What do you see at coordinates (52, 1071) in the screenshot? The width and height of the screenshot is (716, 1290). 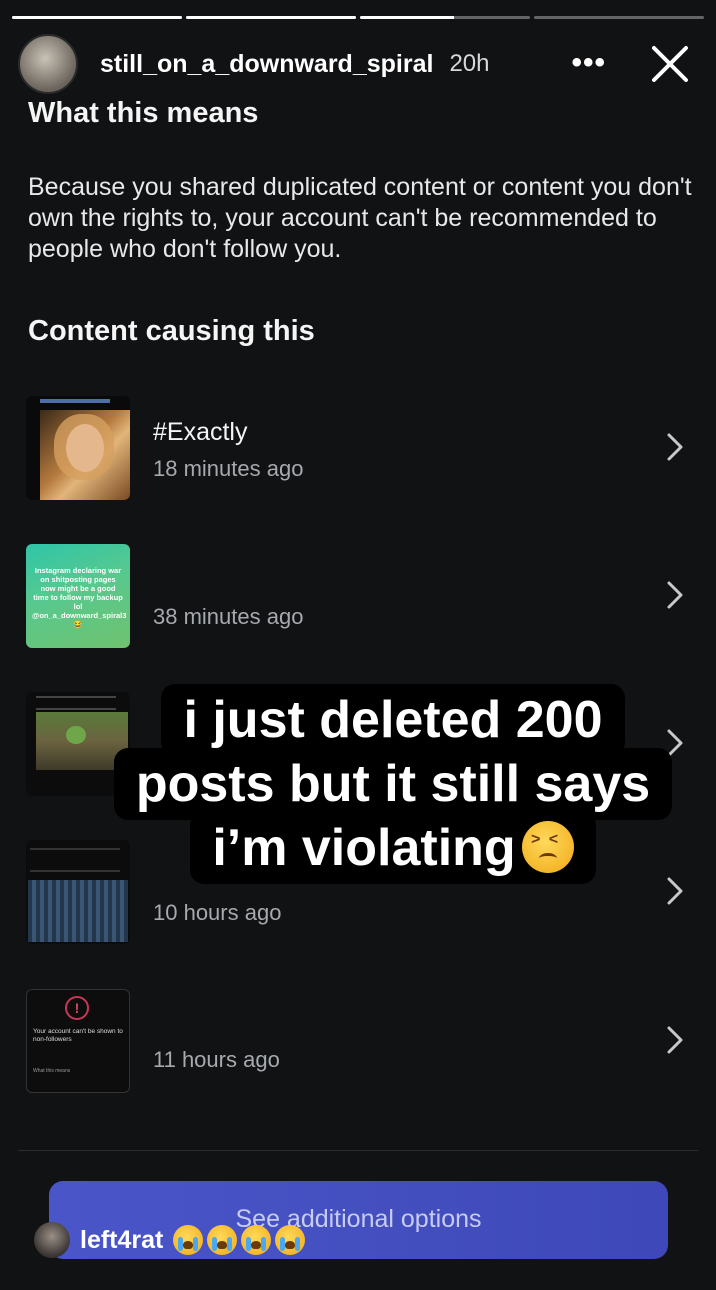 I see `thumbnail-subtext: What this means` at bounding box center [52, 1071].